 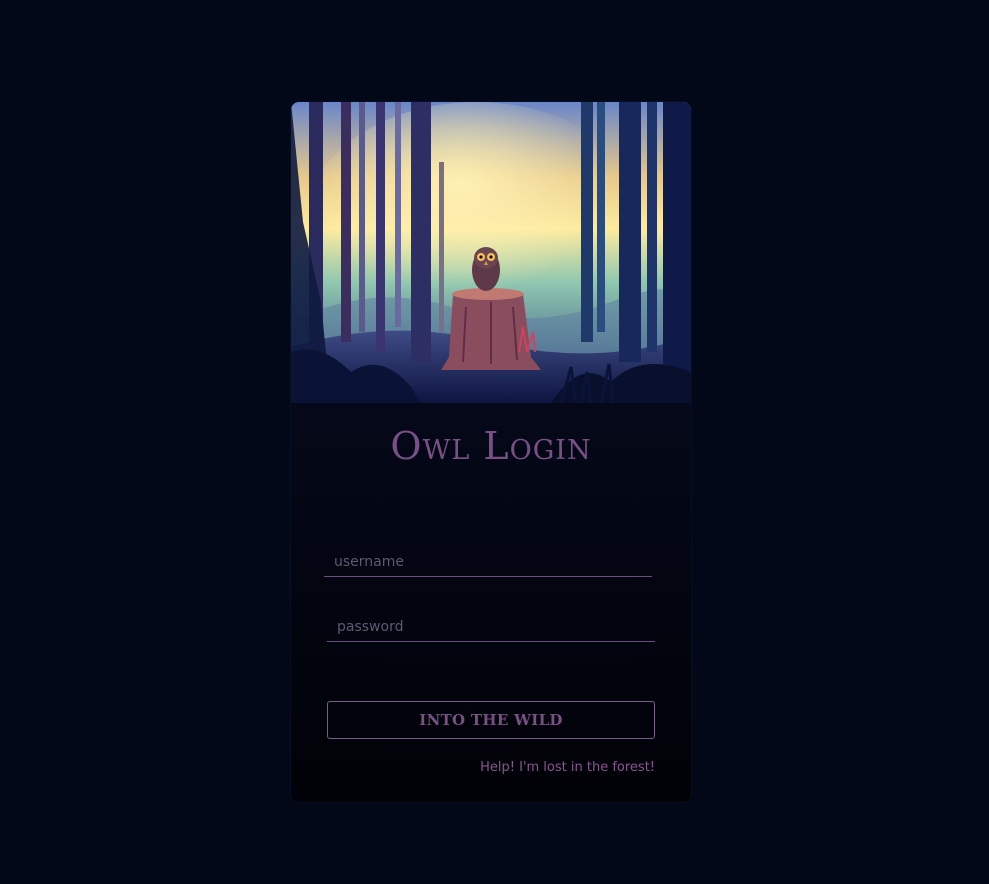 I want to click on forest-owl-illustration, so click(x=491, y=252).